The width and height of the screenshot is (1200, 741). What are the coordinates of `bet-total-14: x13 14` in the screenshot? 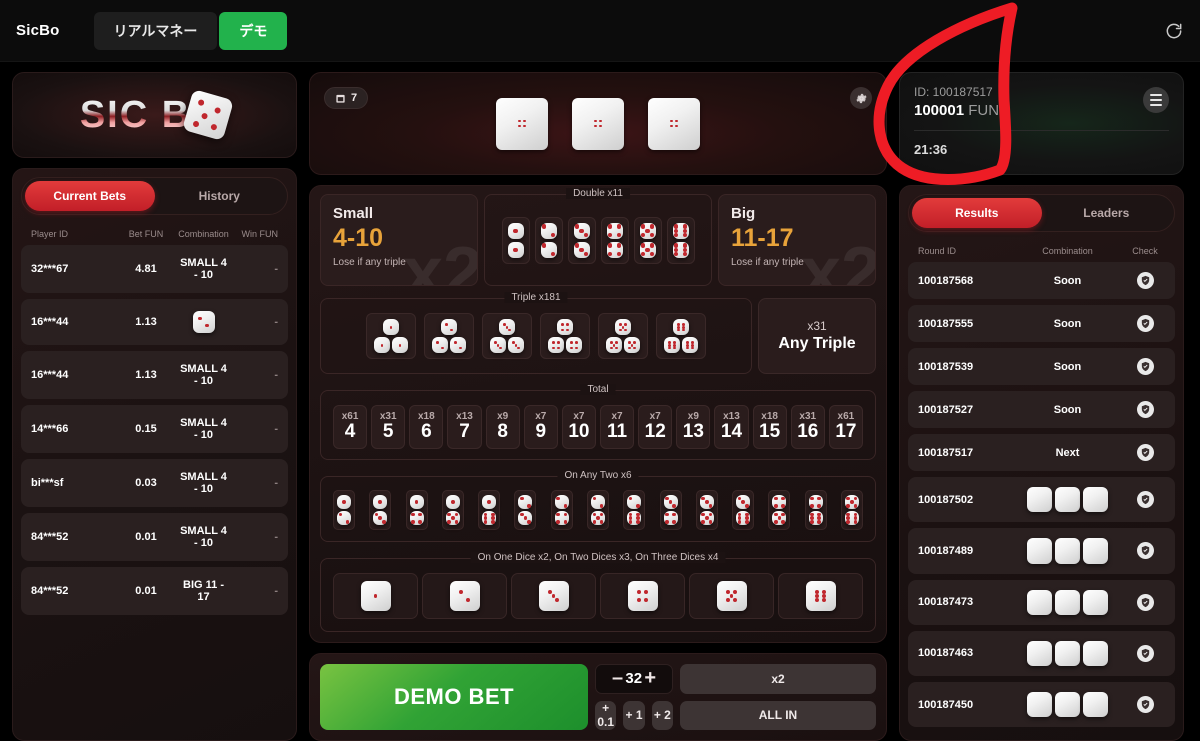 It's located at (731, 427).